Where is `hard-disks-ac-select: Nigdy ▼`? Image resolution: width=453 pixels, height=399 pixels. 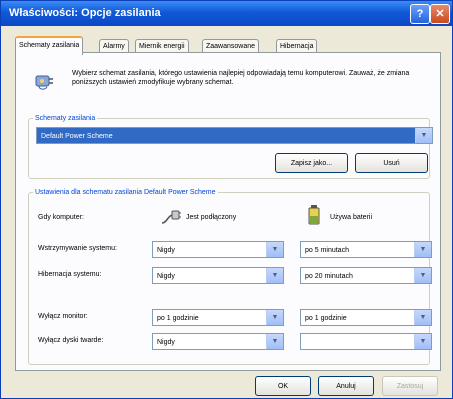 hard-disks-ac-select: Nigdy ▼ is located at coordinates (218, 341).